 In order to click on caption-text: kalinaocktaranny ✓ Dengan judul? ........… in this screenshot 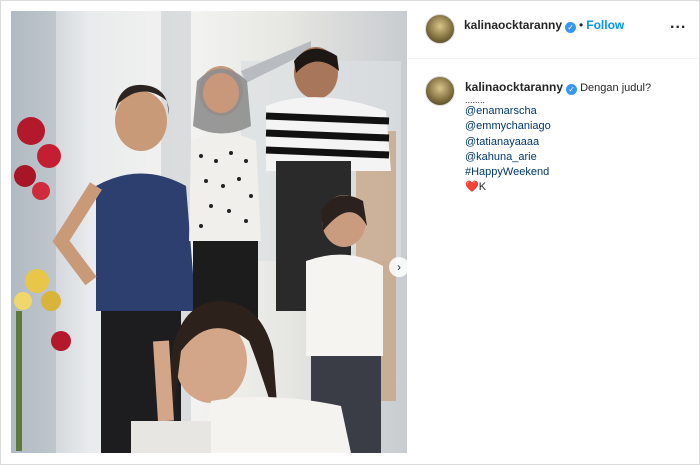, I will do `click(575, 137)`.